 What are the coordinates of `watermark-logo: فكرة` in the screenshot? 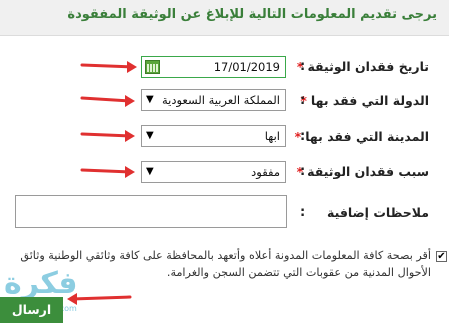 It's located at (41, 283).